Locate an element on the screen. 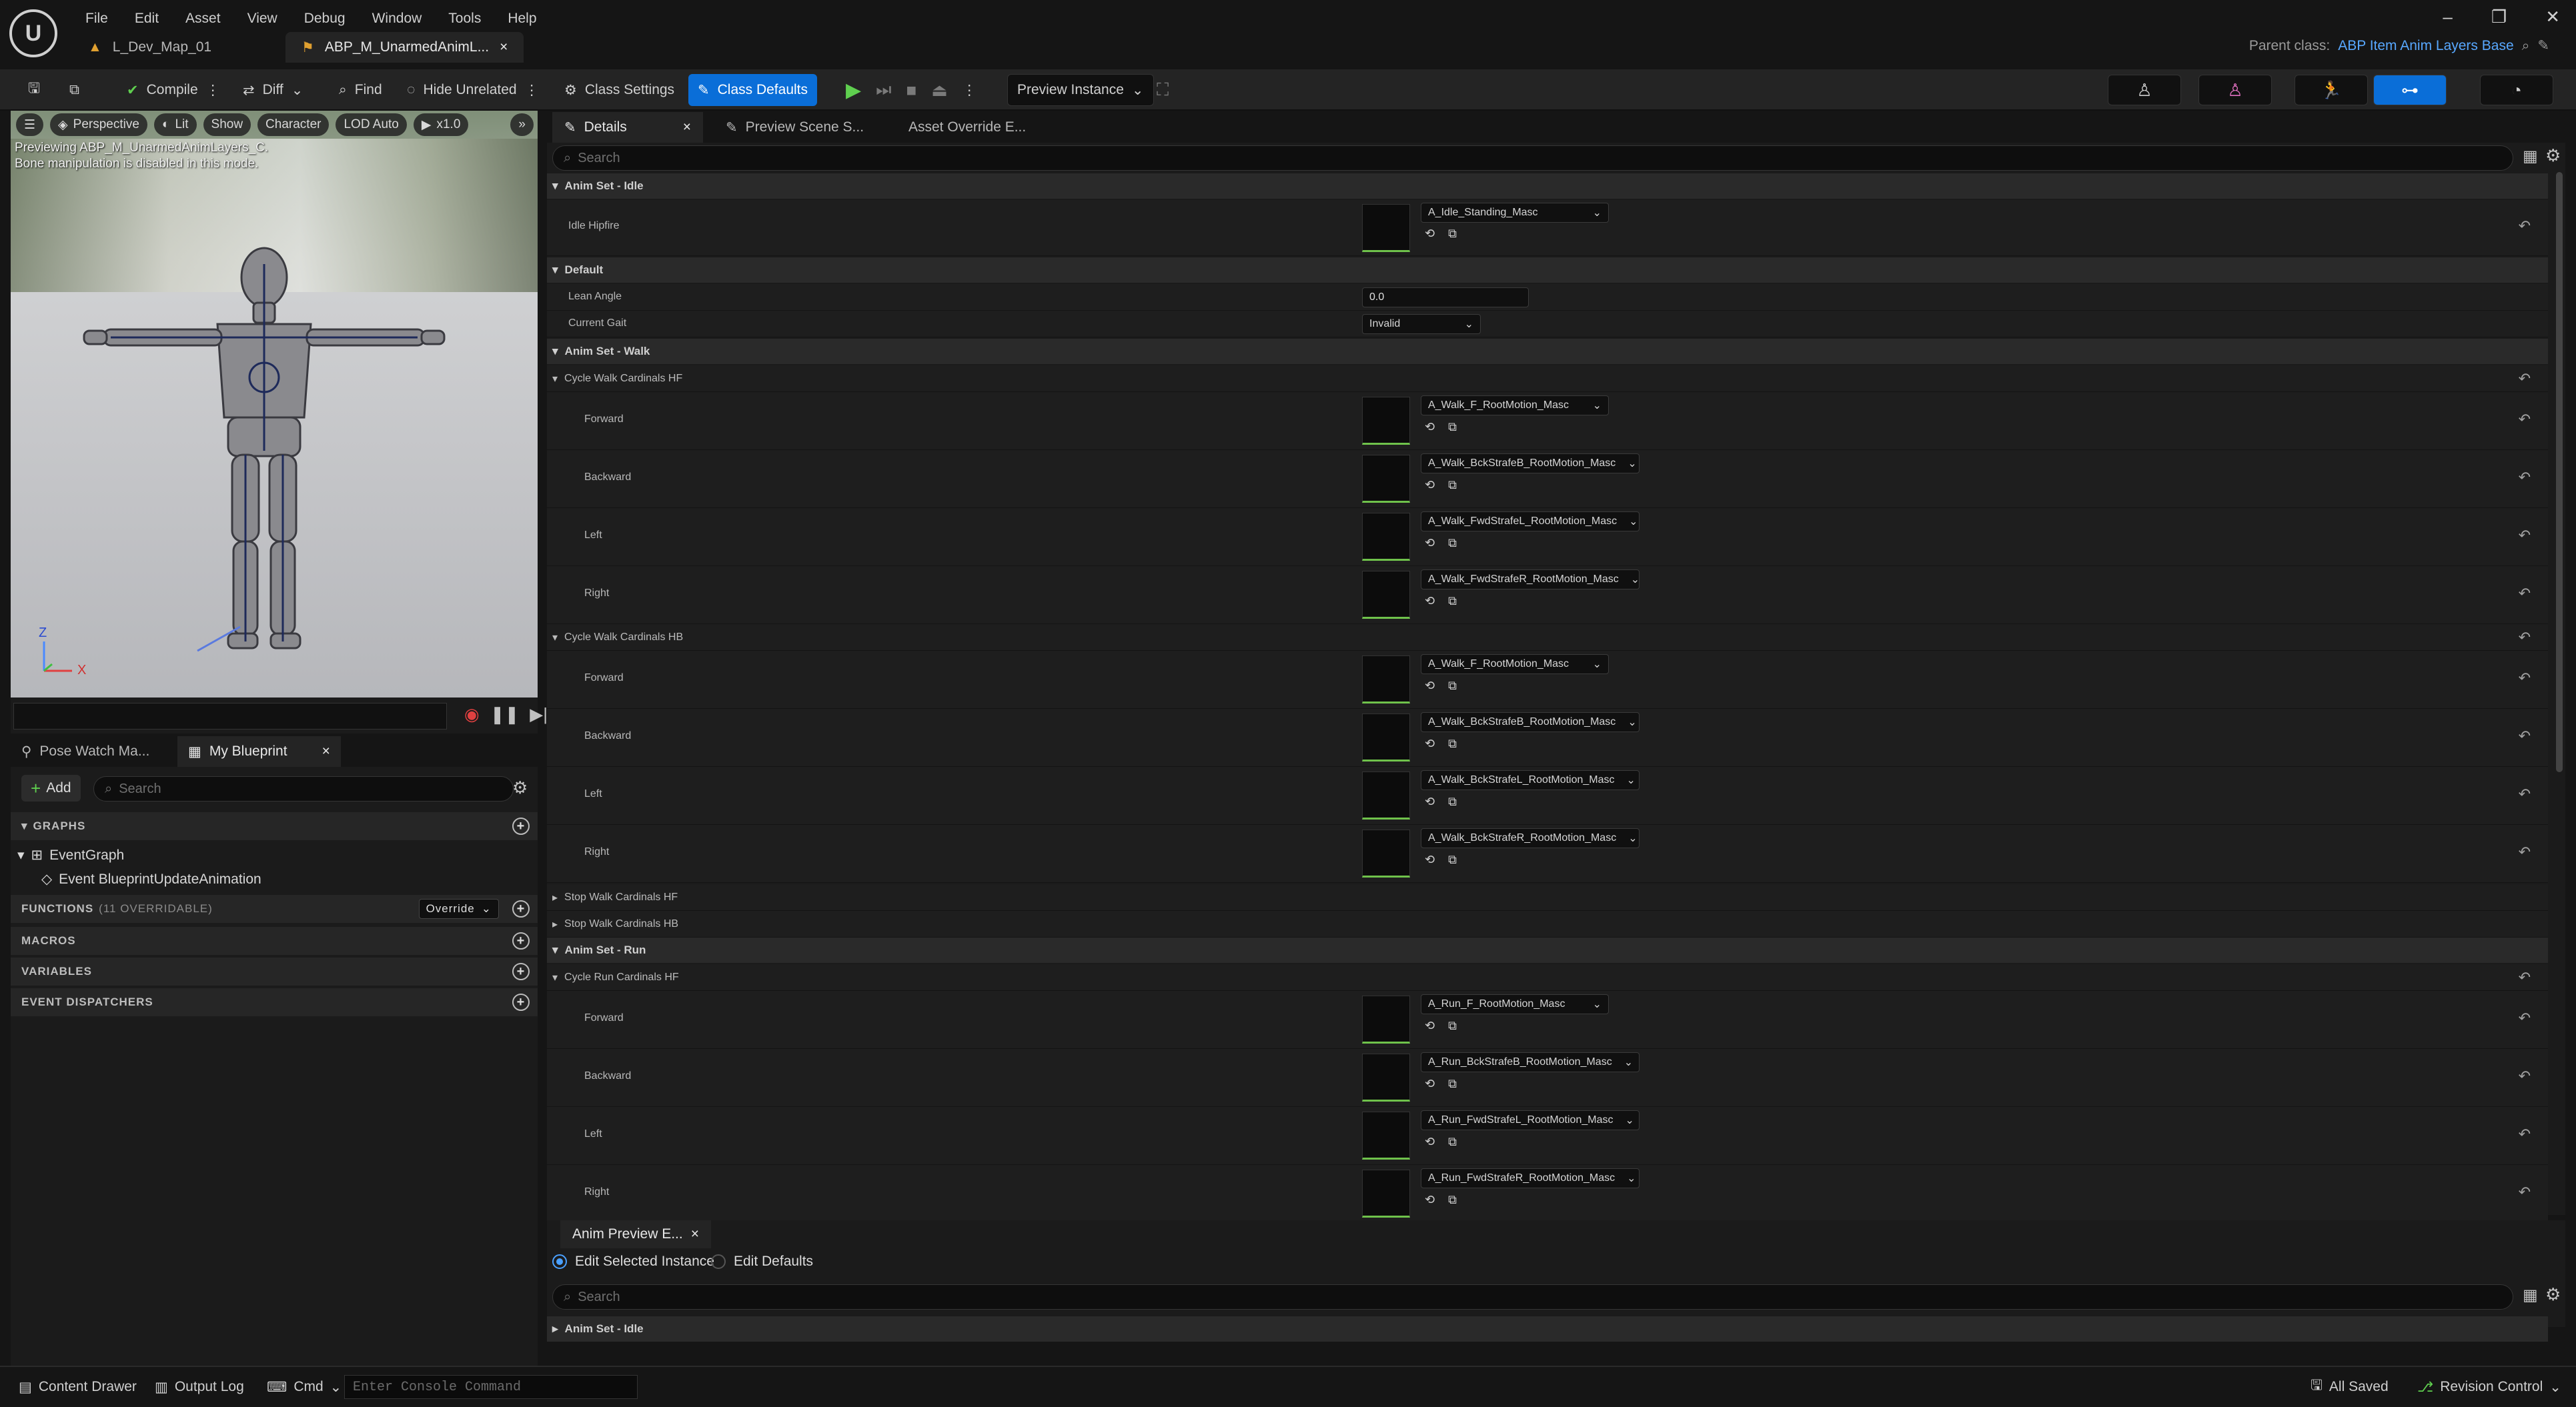  asset-picker-dropdown: A_Run_F_RootMotion_Masc ⌄ is located at coordinates (1515, 1004).